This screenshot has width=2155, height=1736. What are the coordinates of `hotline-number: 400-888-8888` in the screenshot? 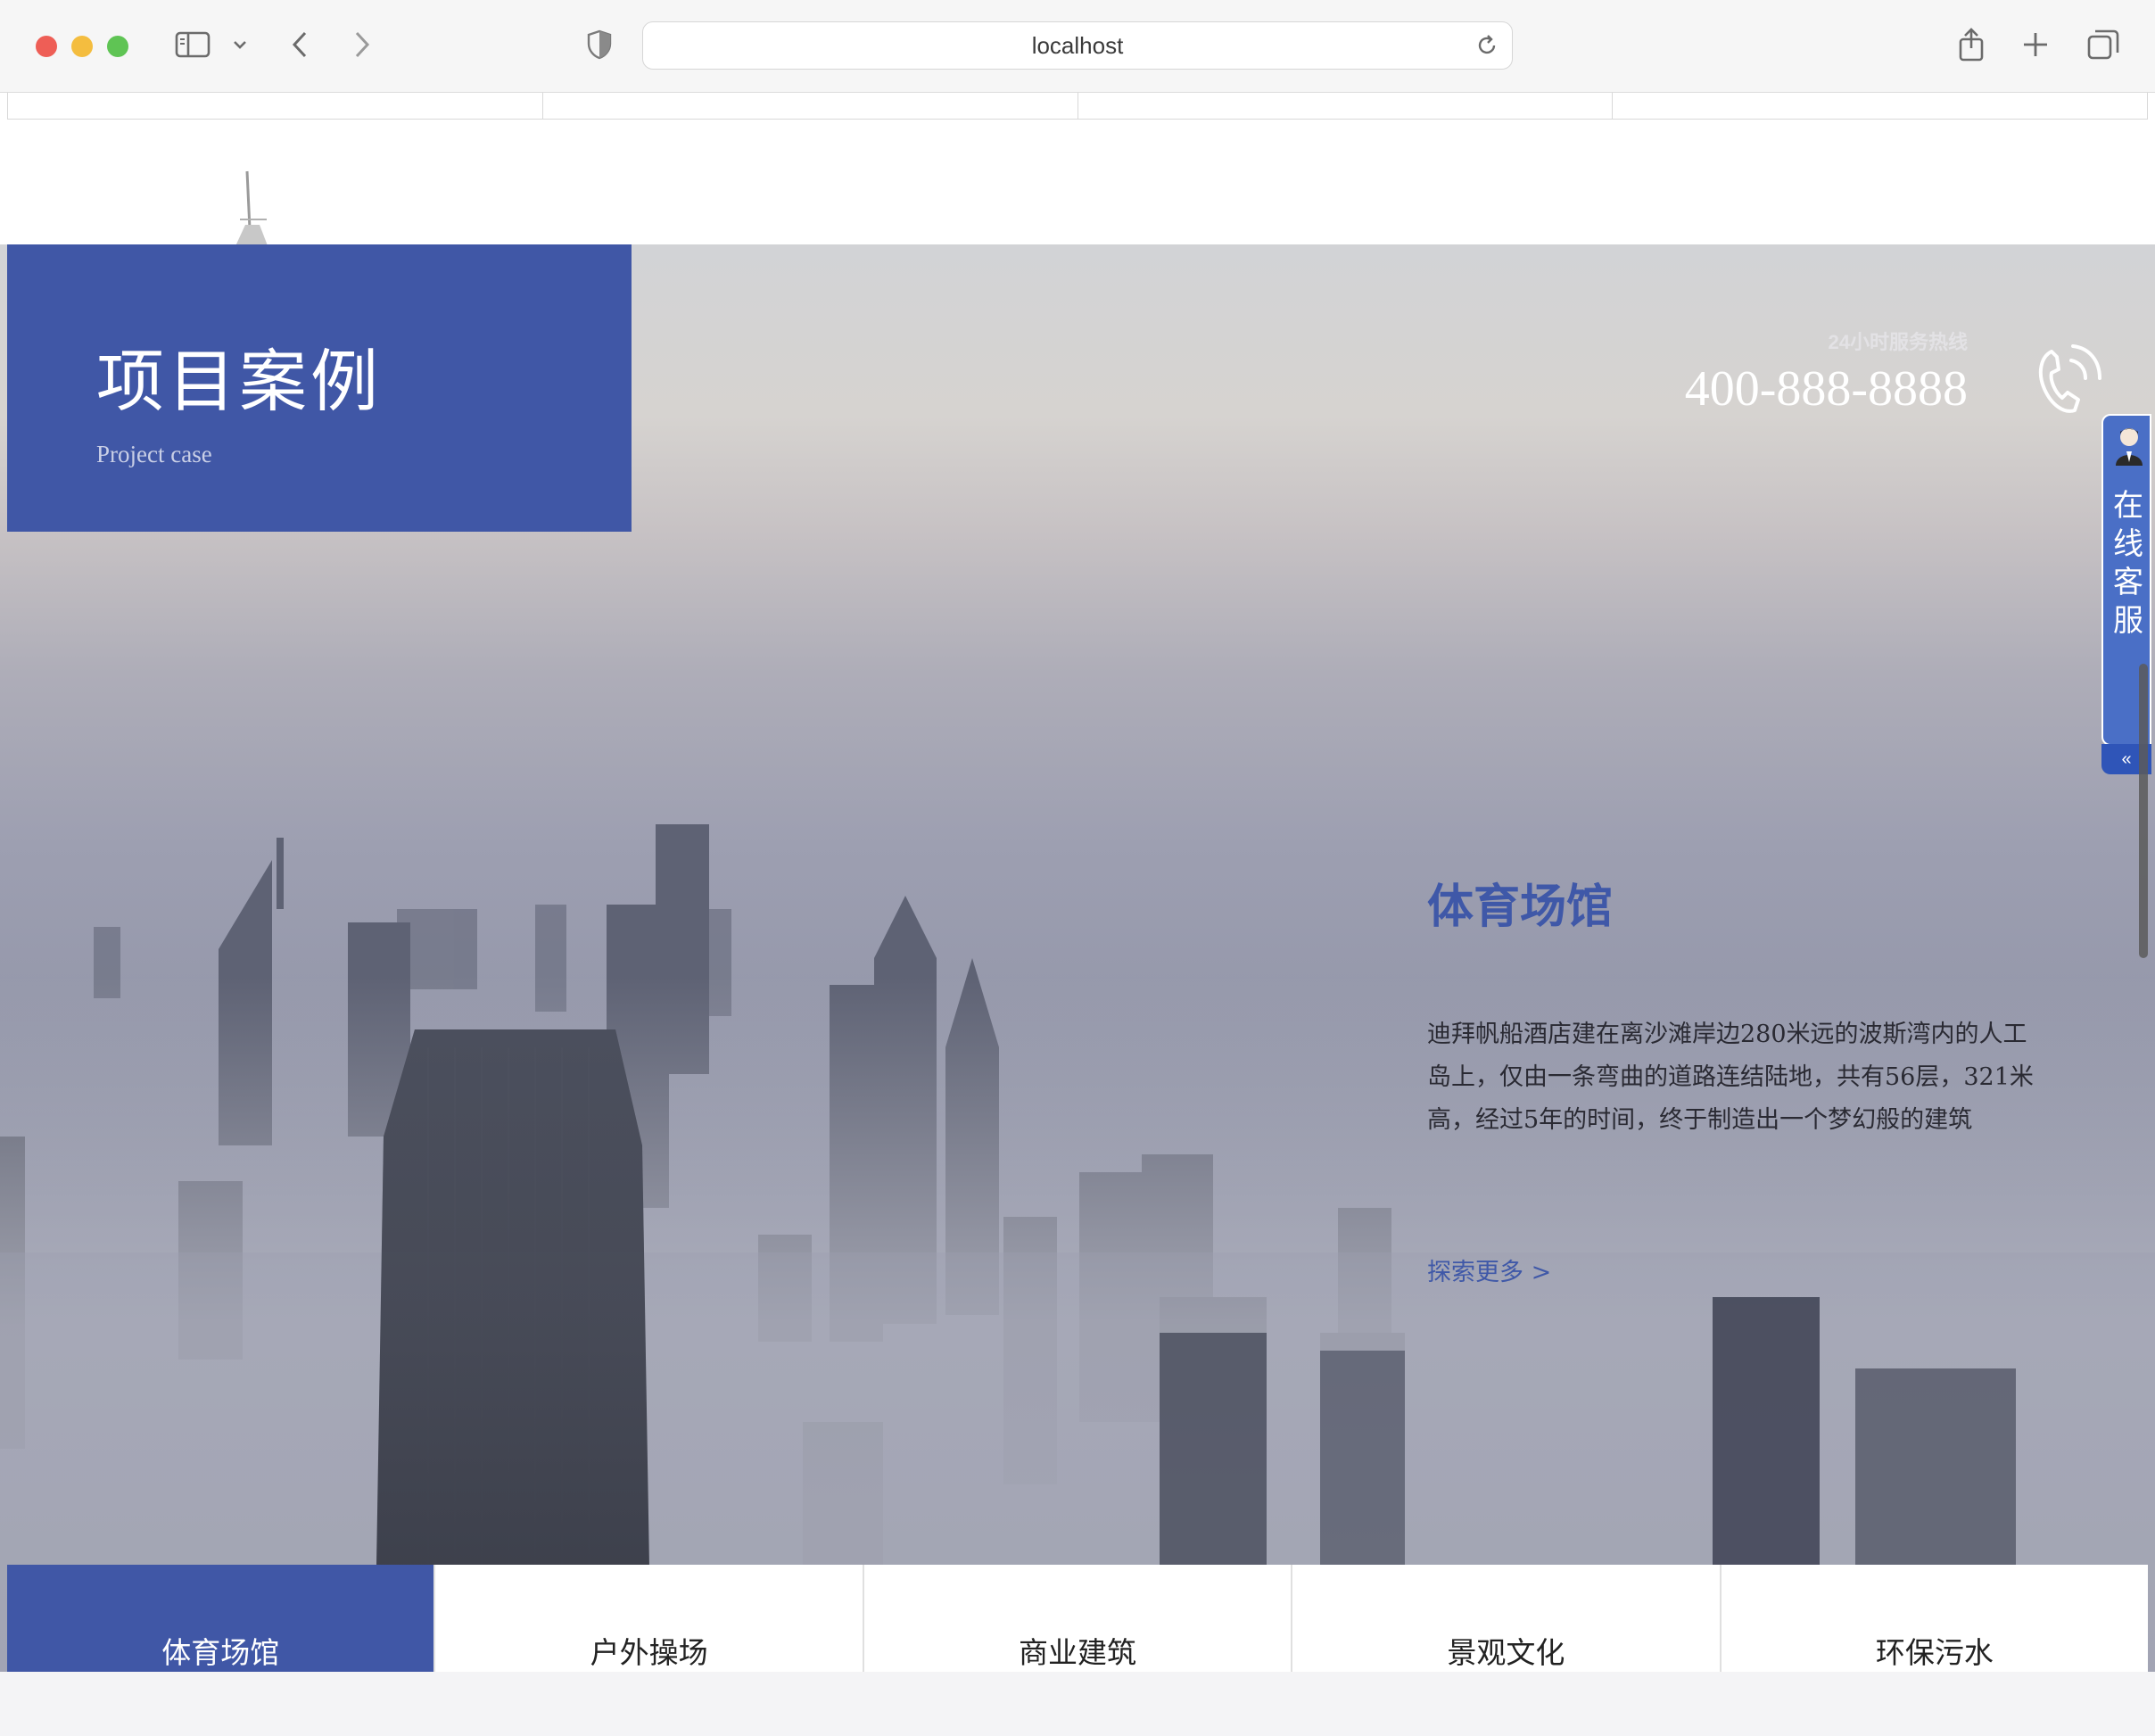 It's located at (1826, 389).